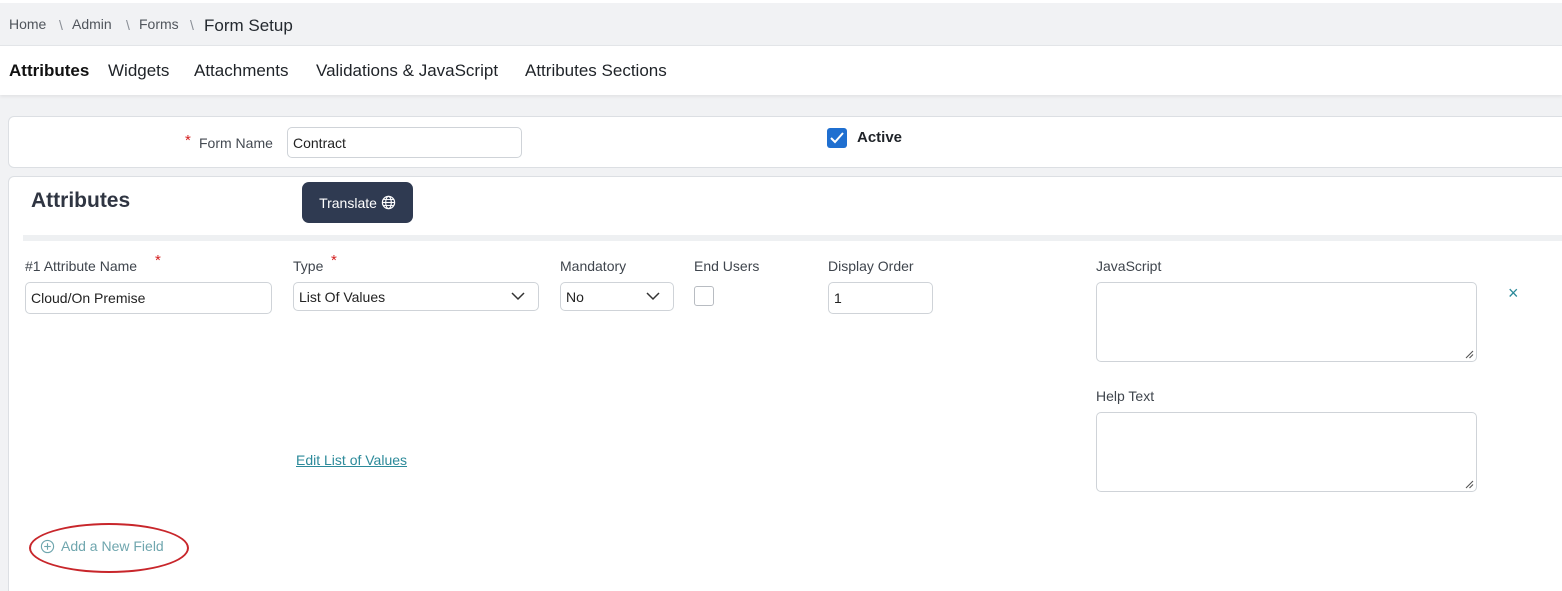  Describe the element at coordinates (159, 24) in the screenshot. I see `breadcrumb-forms: Forms` at that location.